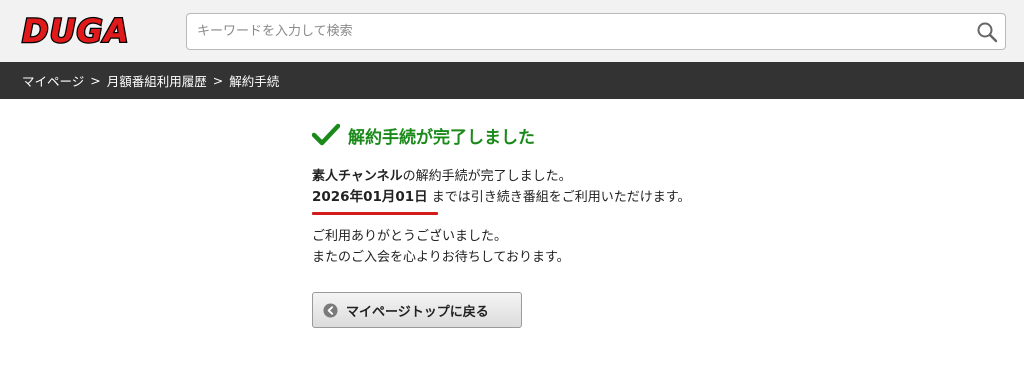 Image resolution: width=1024 pixels, height=374 pixels. What do you see at coordinates (157, 80) in the screenshot?
I see `breadcrumb-item-history: 月額番組利用履歴` at bounding box center [157, 80].